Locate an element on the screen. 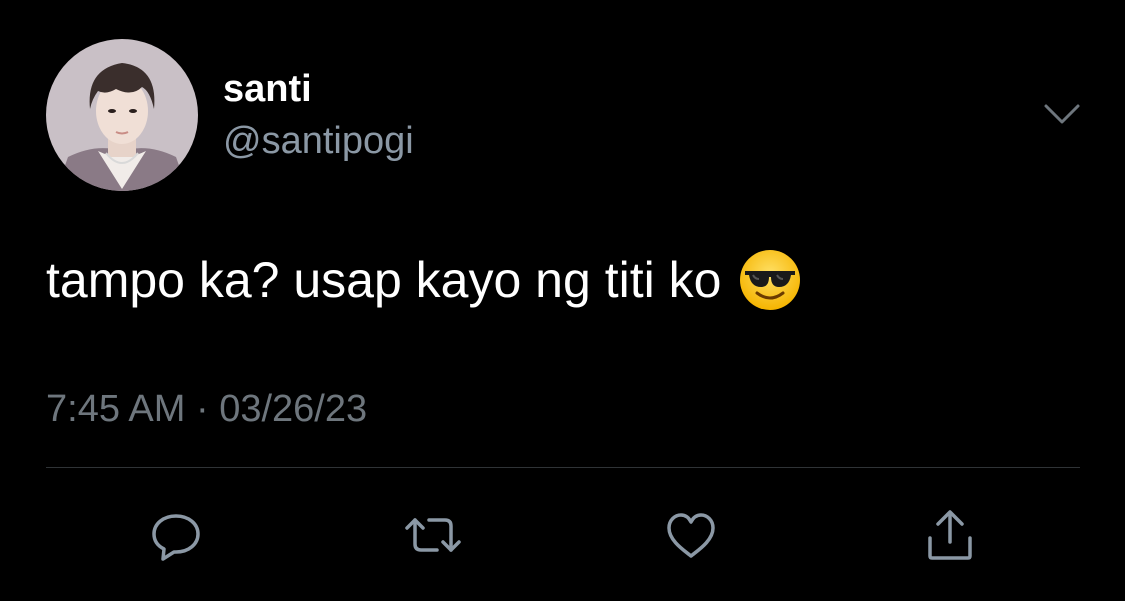 This screenshot has height=601, width=1125. tweet-text: tampo ka? usap kayo ng titi ko is located at coordinates (384, 280).